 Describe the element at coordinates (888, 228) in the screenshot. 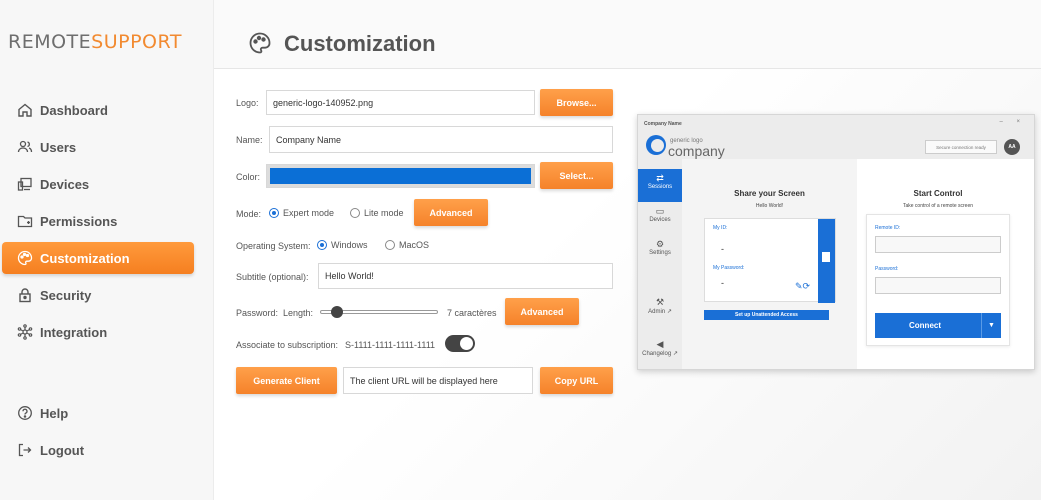

I see `remote-id-label: Remote ID:` at that location.